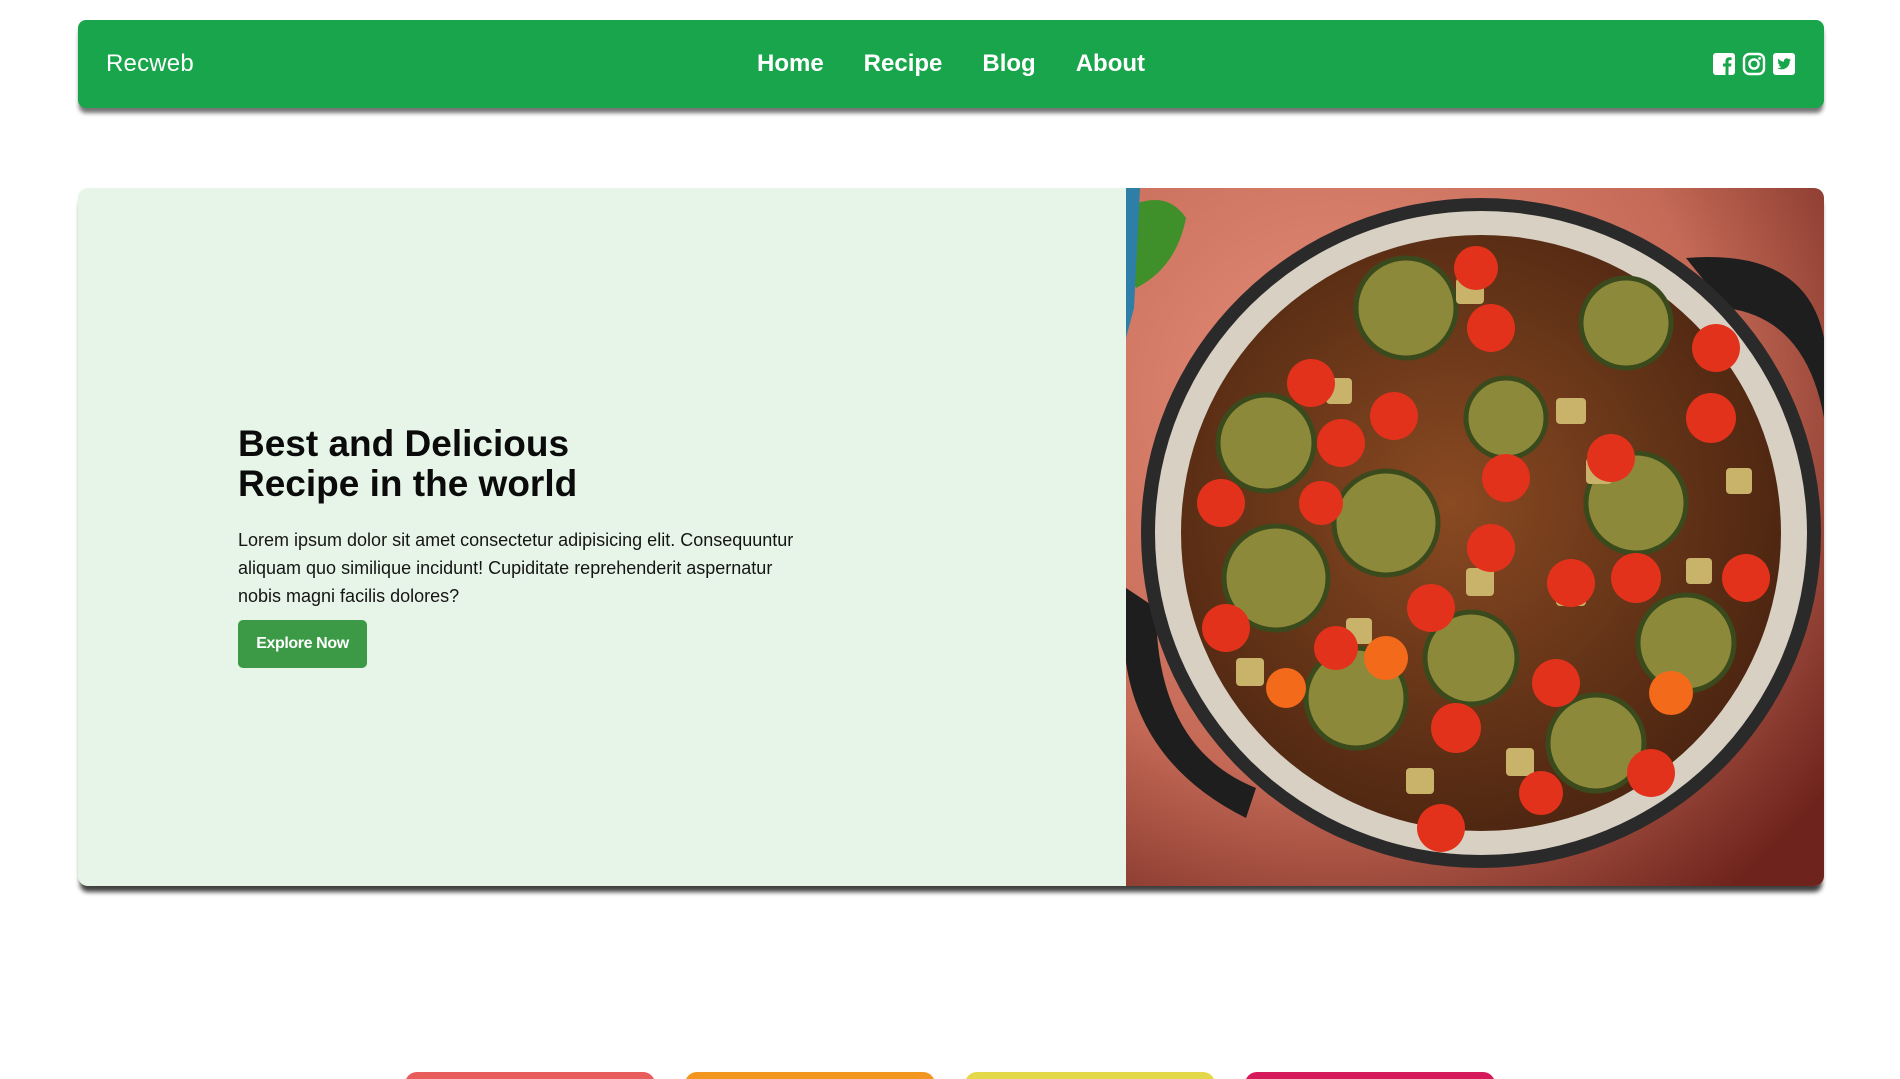 Image resolution: width=1900 pixels, height=1079 pixels. What do you see at coordinates (790, 64) in the screenshot?
I see `nav-link-home: Home` at bounding box center [790, 64].